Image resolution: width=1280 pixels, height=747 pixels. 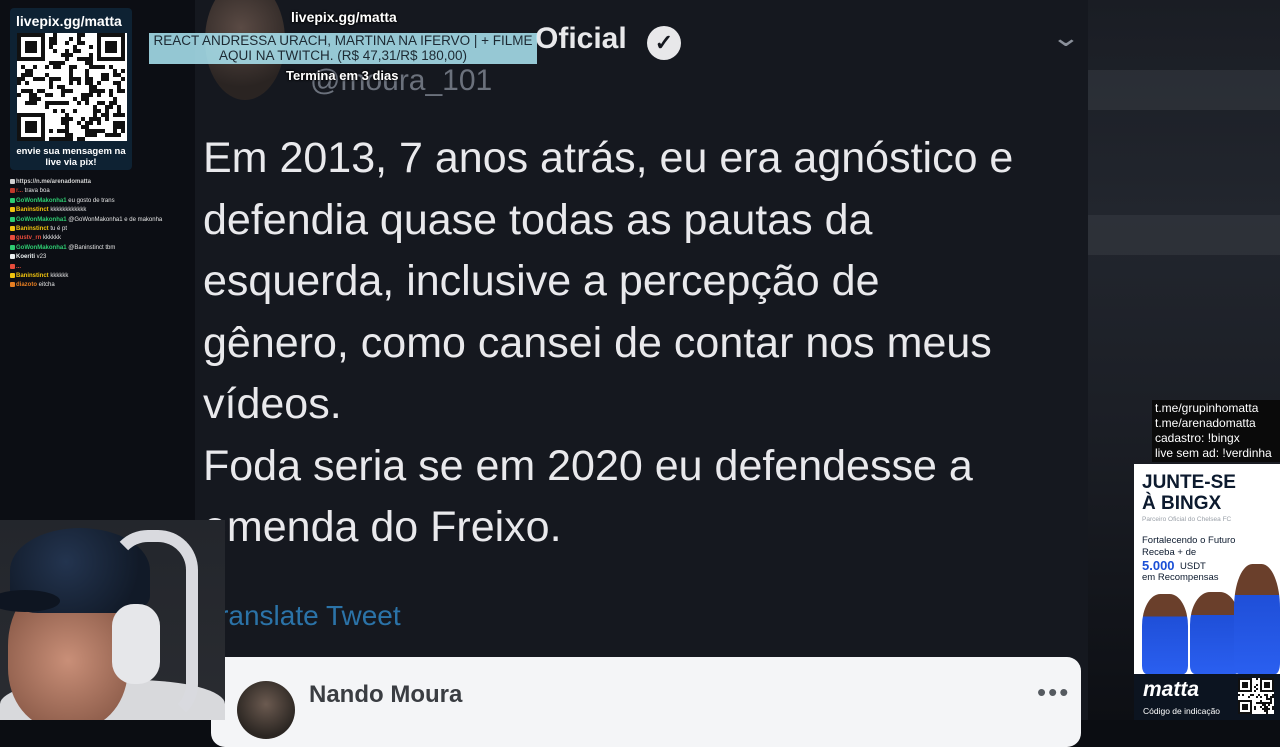 What do you see at coordinates (1066, 37) in the screenshot?
I see `chevron-down-icon: ⌄` at bounding box center [1066, 37].